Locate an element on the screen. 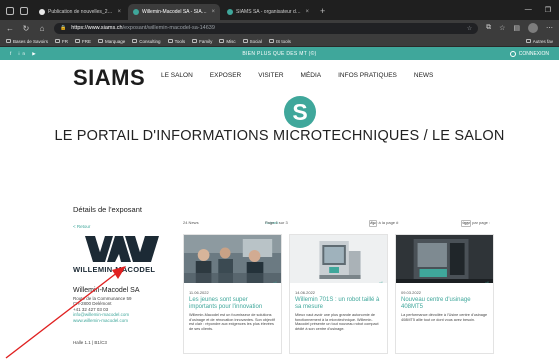 The height and width of the screenshot is (360, 559). login-button: CONNEXION is located at coordinates (529, 53).